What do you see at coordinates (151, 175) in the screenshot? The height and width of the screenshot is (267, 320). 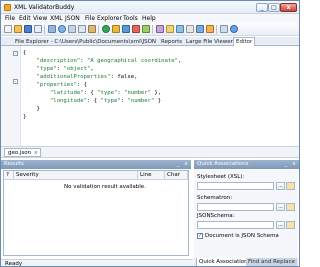 I see `column-header-line: Line` at bounding box center [151, 175].